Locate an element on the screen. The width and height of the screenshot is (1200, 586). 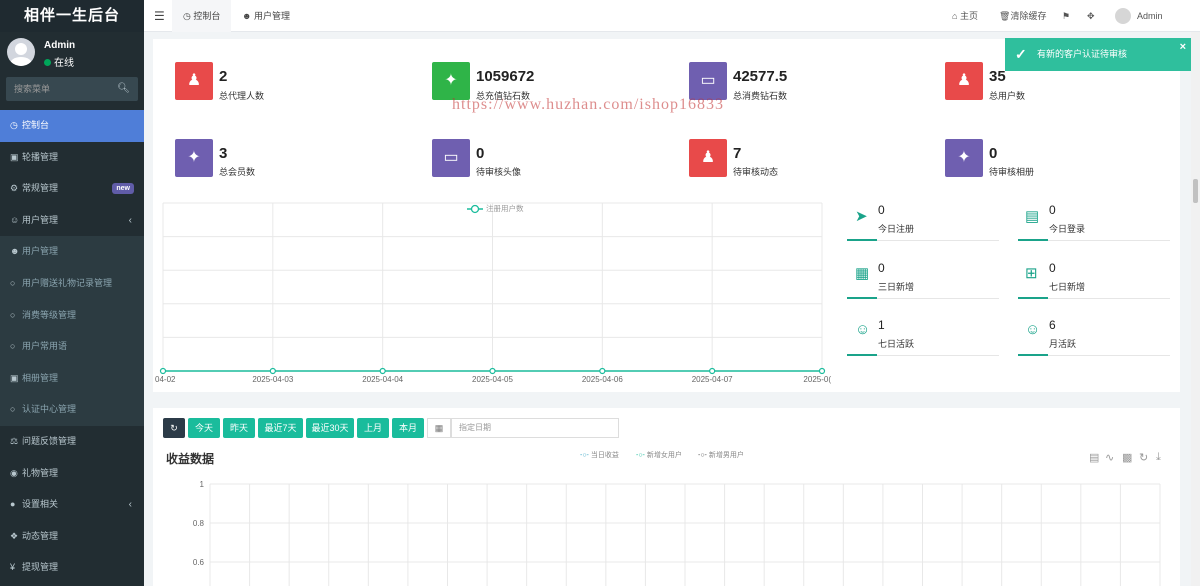
search-icon: 🔍︎ is located at coordinates (123, 89).